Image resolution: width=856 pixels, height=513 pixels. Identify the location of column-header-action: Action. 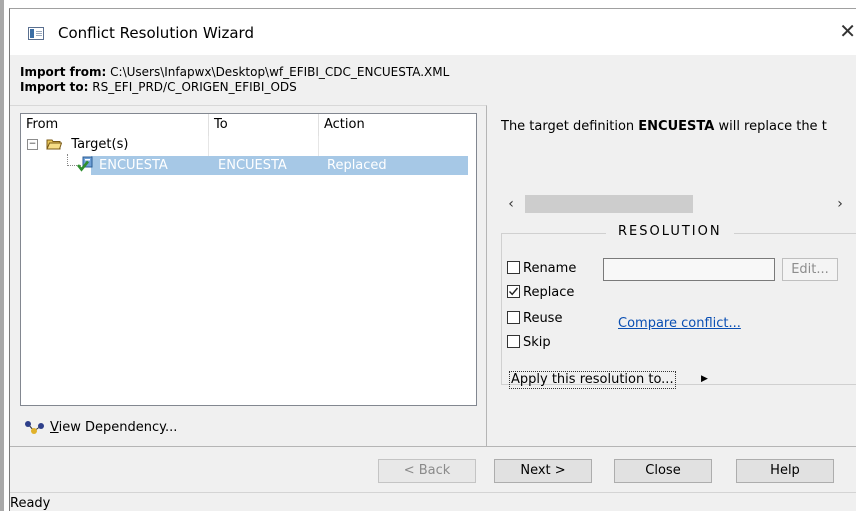
(393, 125).